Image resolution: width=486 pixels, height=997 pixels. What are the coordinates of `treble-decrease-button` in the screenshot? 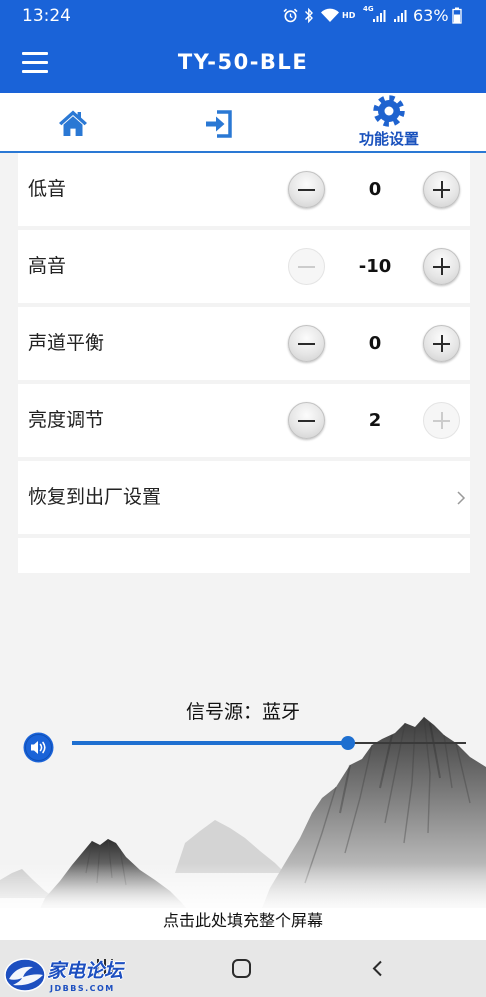 It's located at (306, 266).